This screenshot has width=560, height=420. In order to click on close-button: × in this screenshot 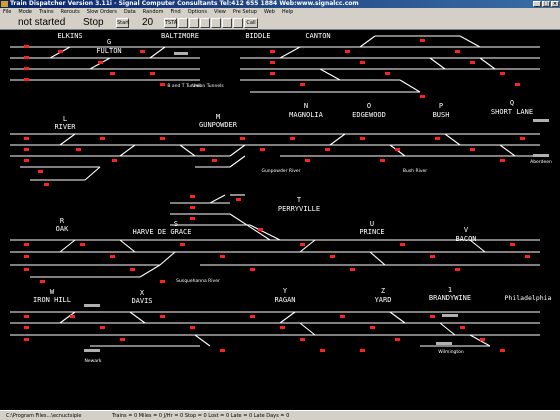, I will do `click(555, 4)`.